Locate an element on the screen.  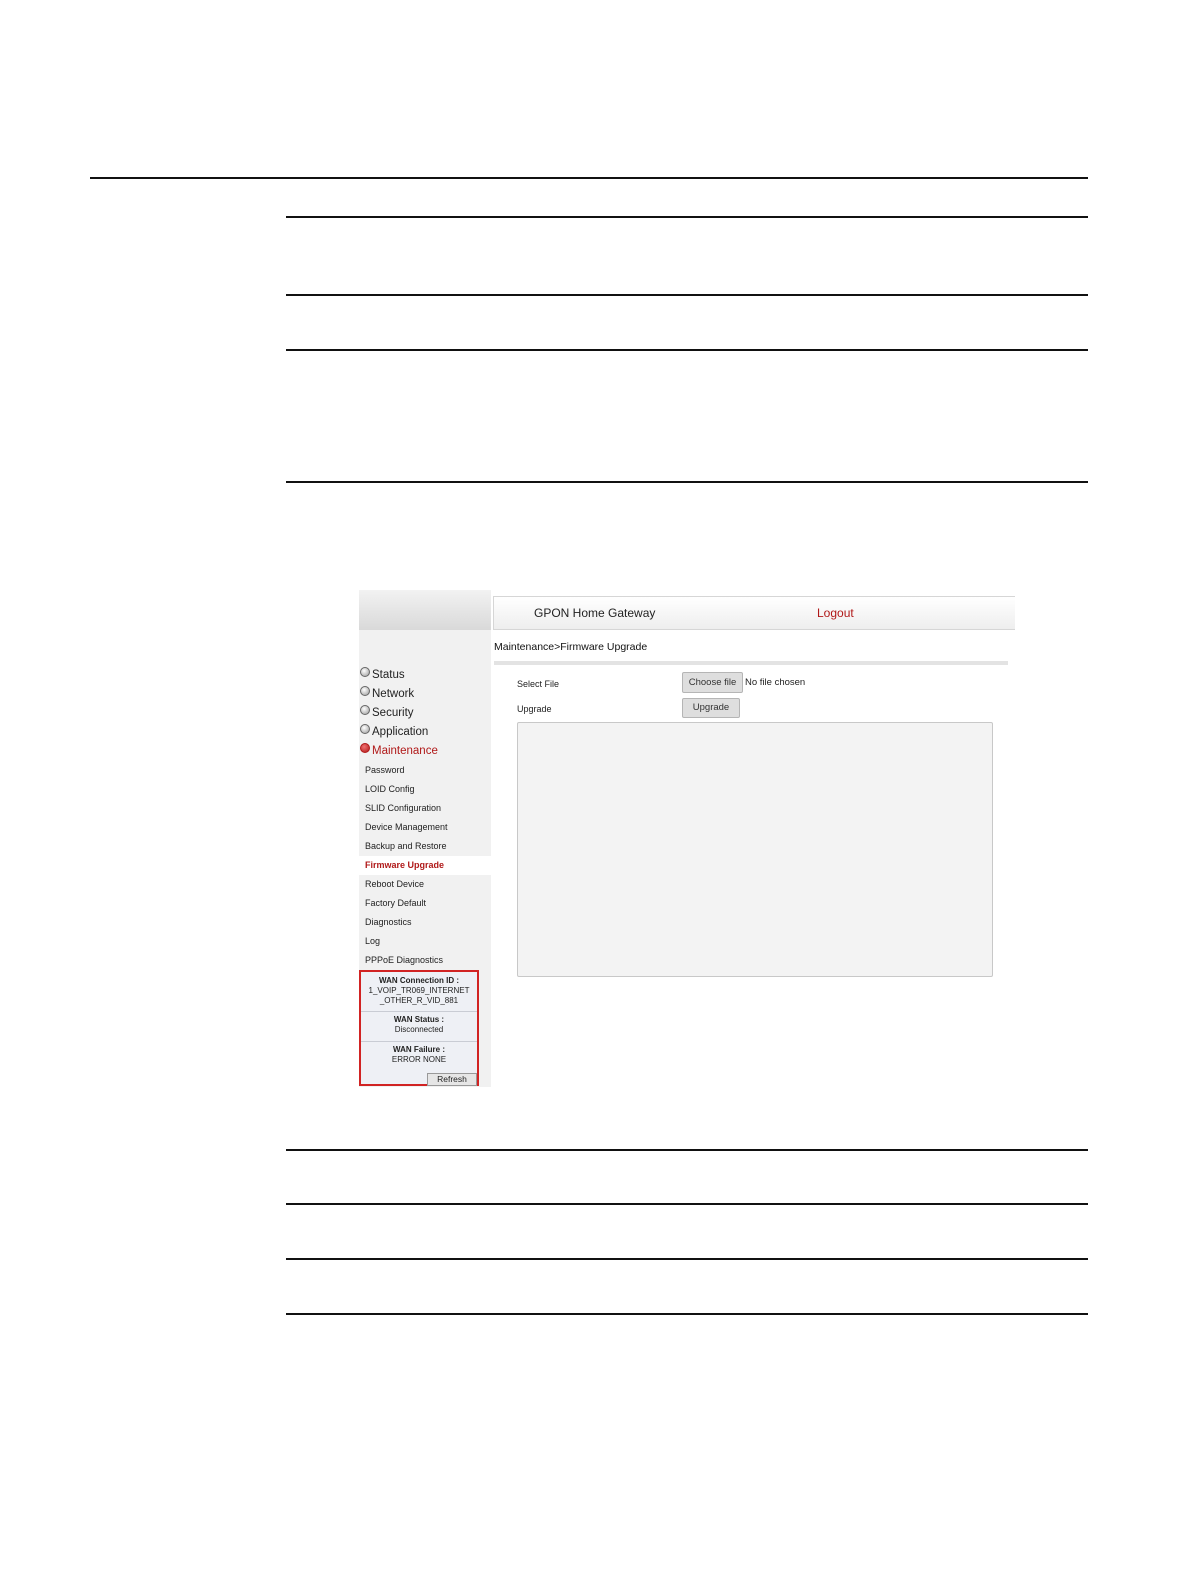
refresh-button: Refresh is located at coordinates (452, 1079).